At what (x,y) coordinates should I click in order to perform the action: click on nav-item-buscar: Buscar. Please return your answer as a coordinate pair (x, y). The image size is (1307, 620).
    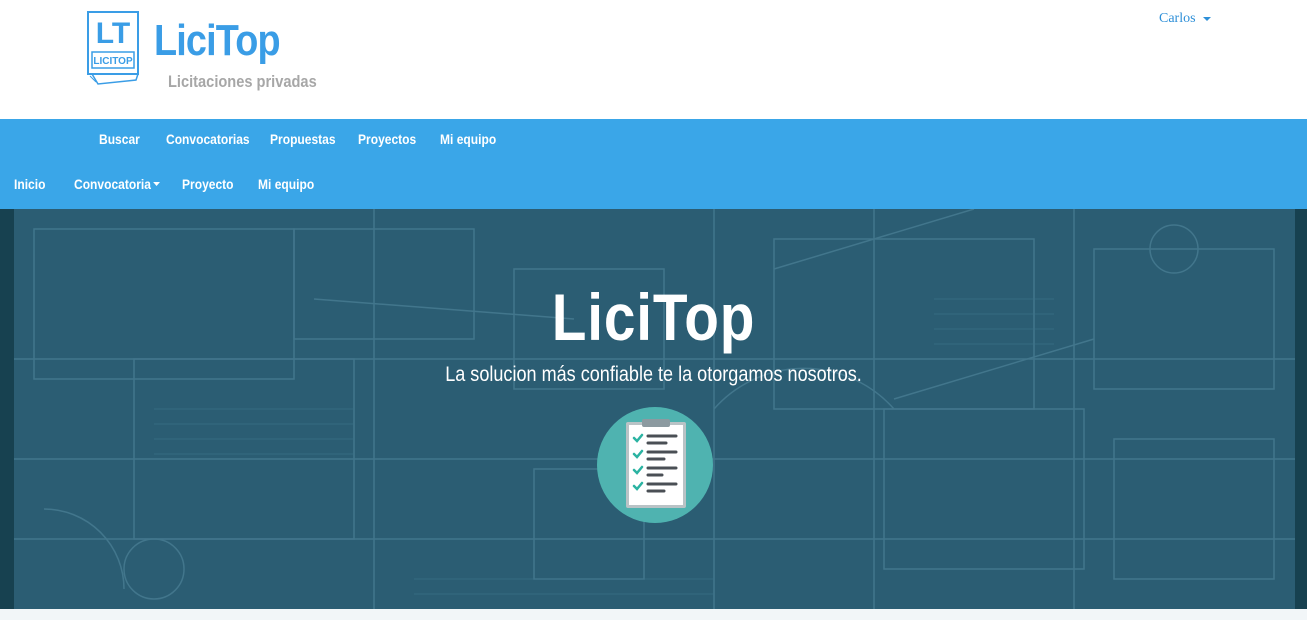
    Looking at the image, I should click on (128, 139).